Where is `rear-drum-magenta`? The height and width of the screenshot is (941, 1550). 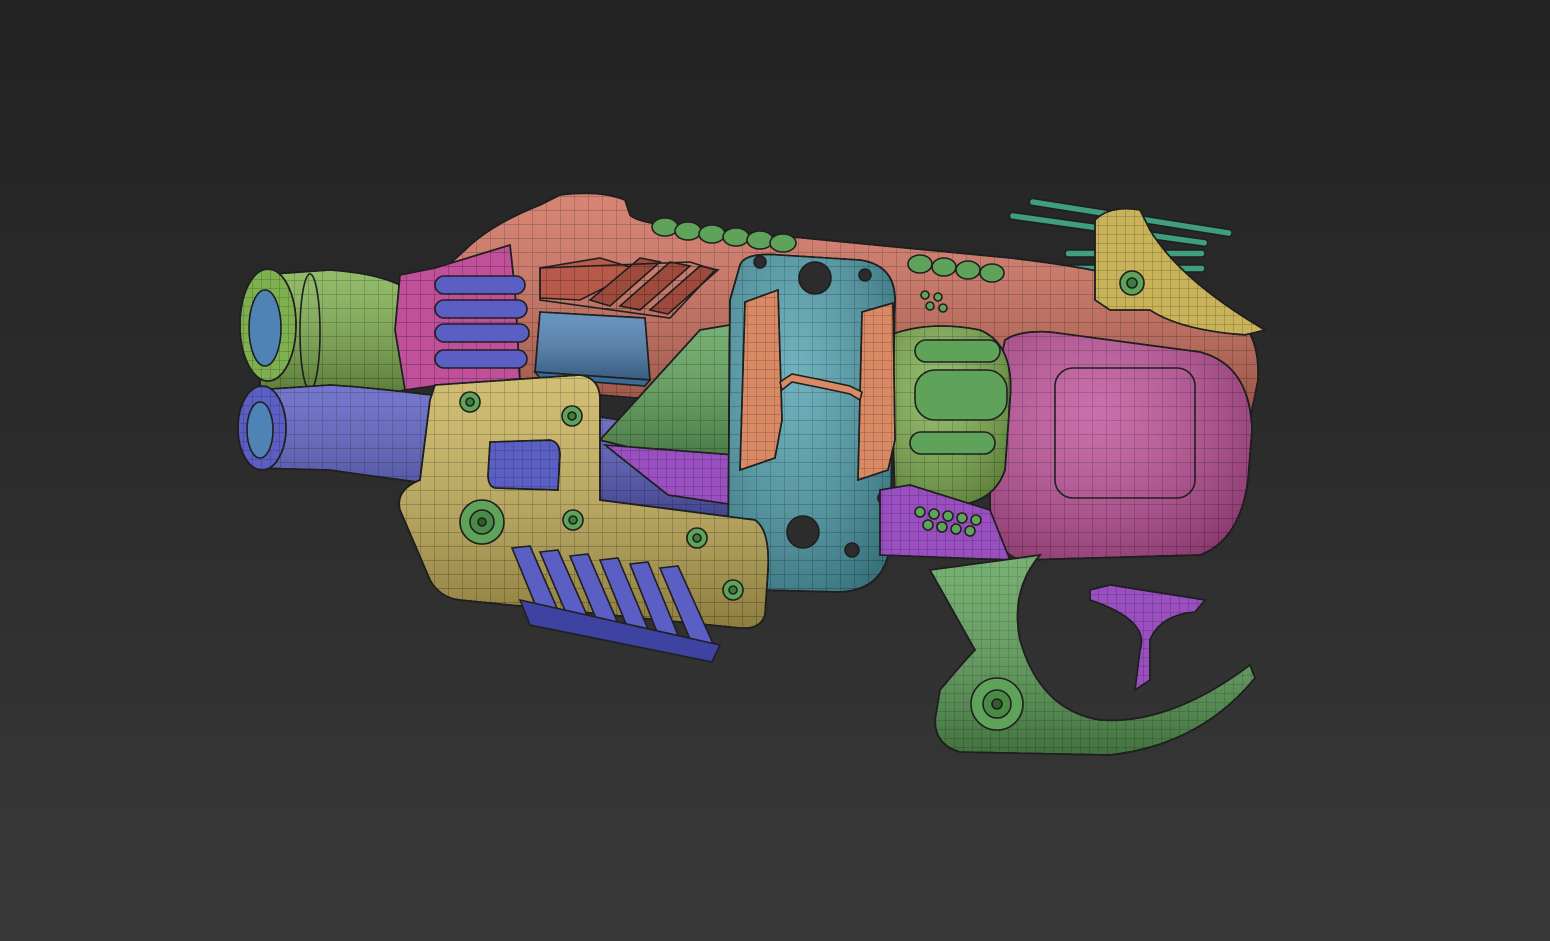
rear-drum-magenta is located at coordinates (1121, 445).